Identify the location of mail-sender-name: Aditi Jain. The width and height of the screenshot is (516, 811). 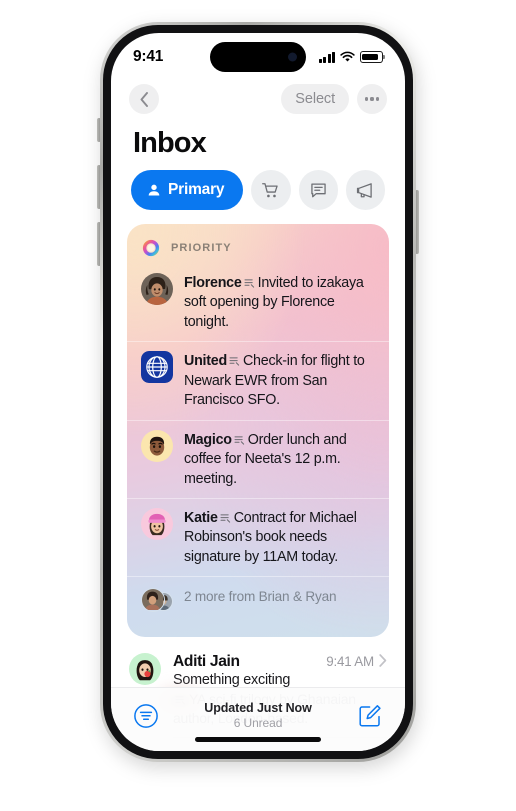
(206, 662).